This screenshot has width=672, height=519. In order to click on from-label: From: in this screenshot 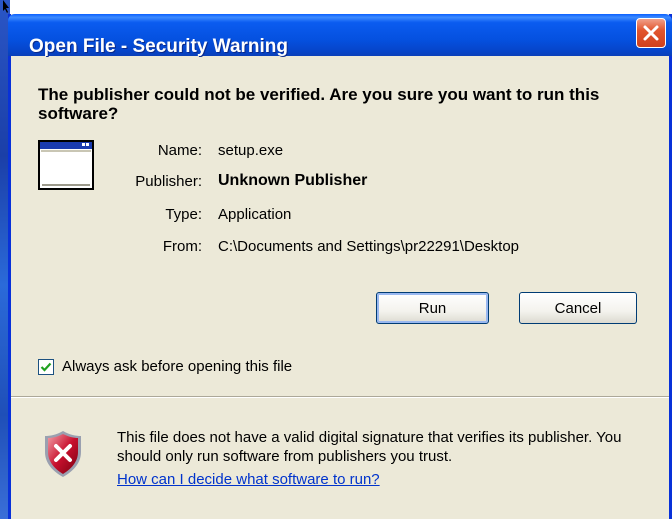, I will do `click(182, 246)`.